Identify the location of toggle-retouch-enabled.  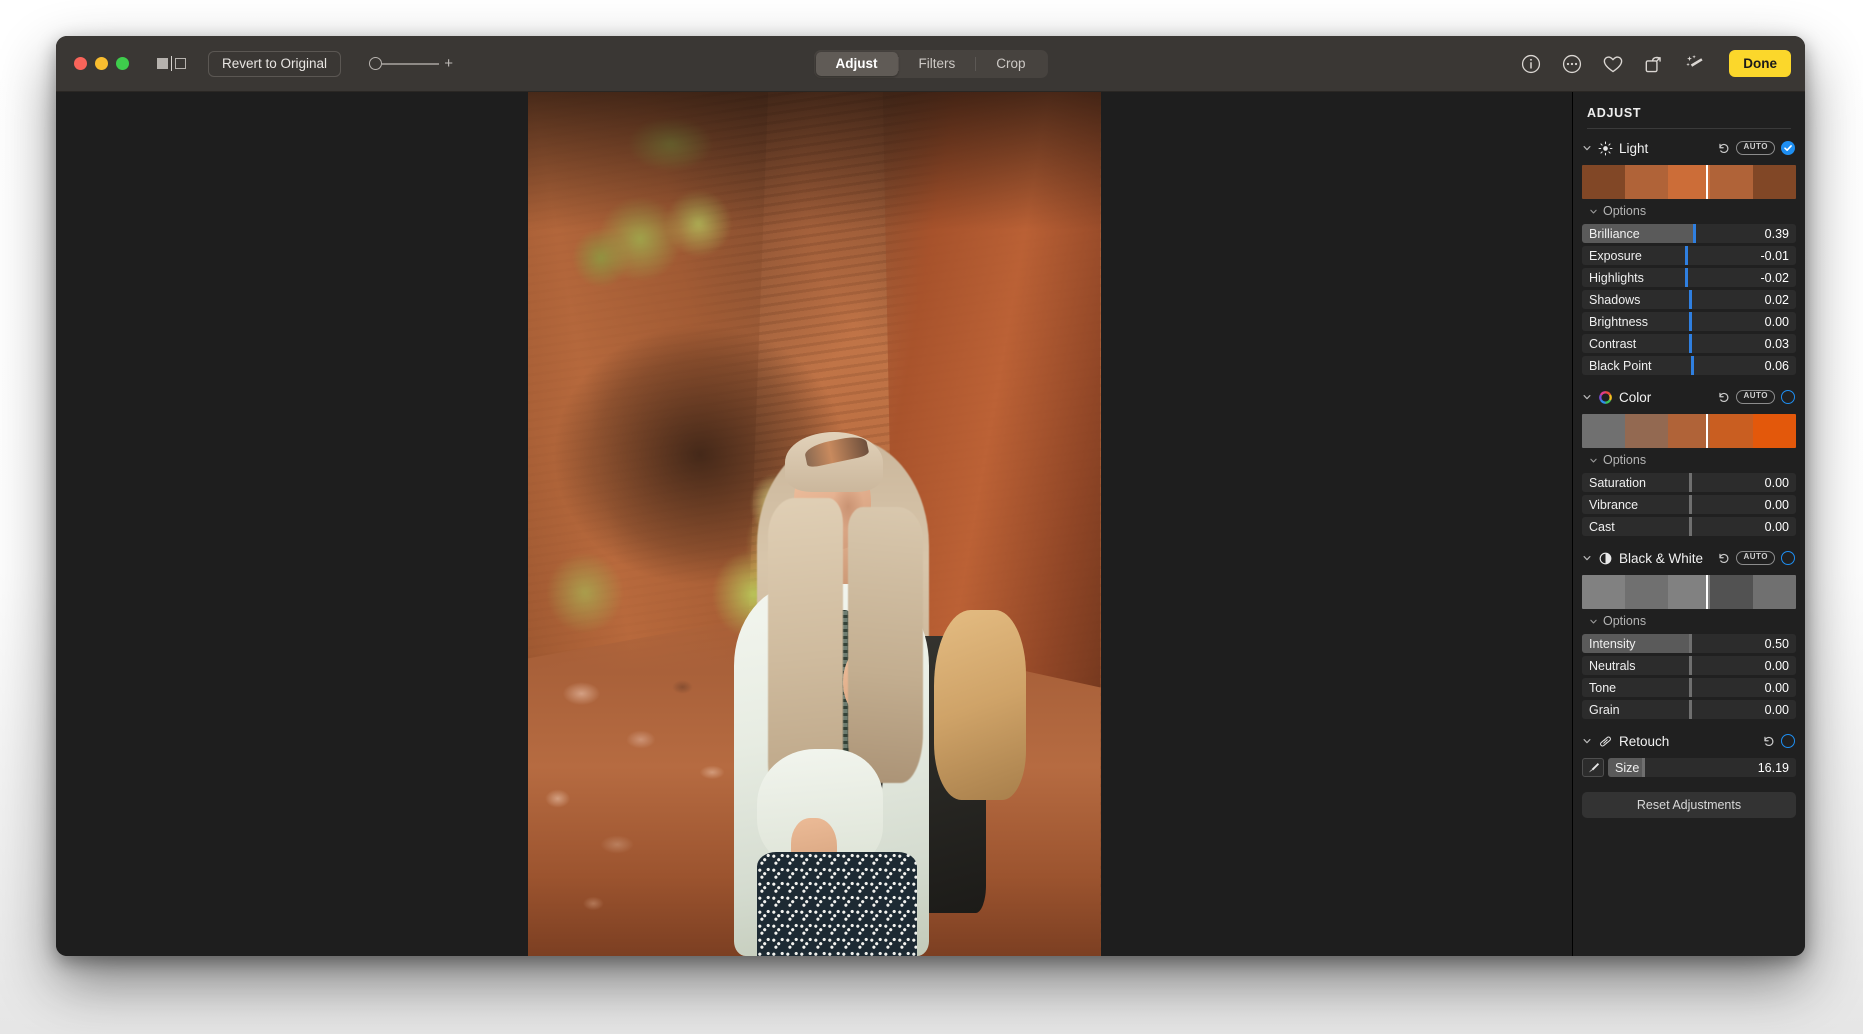
(1788, 741).